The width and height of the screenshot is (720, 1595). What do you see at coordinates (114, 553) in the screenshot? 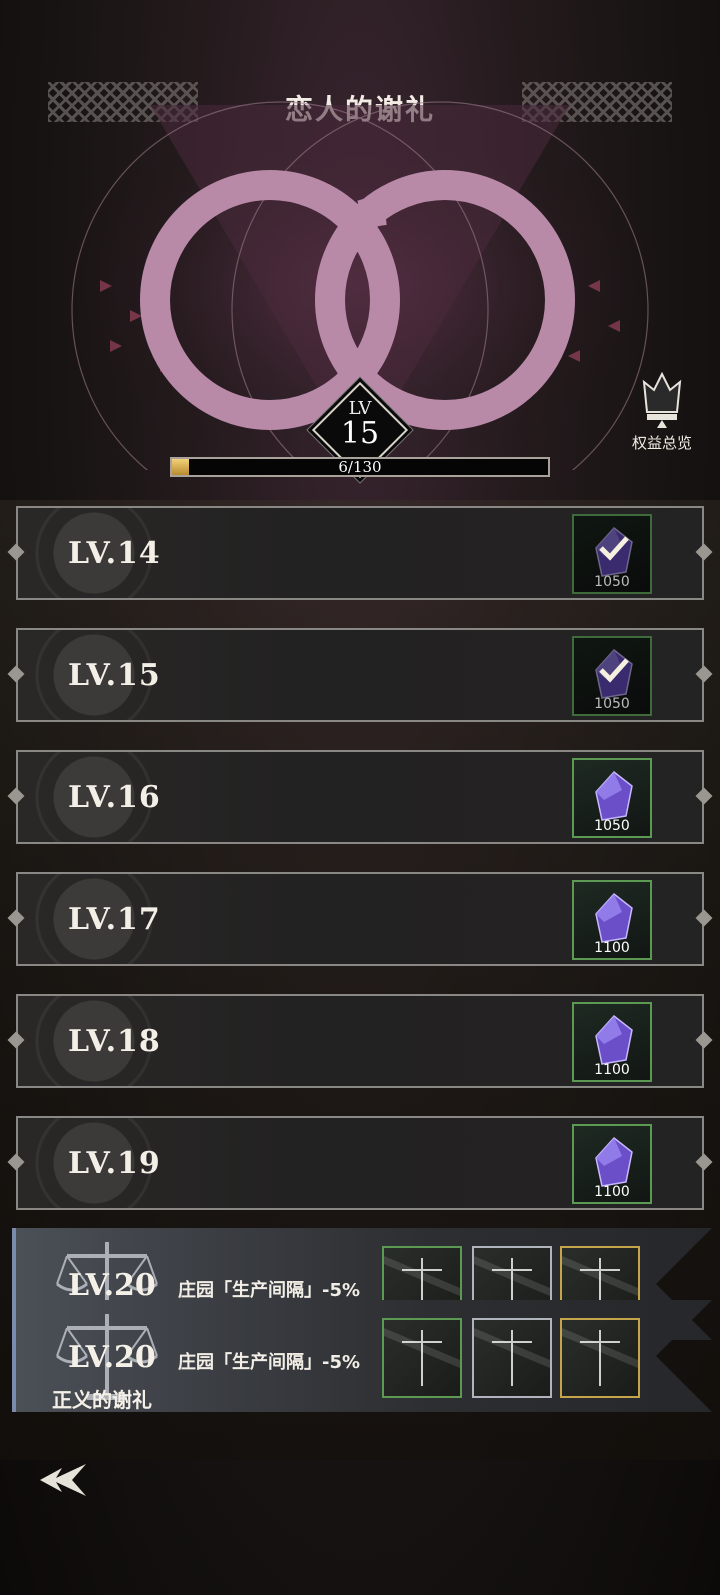
I see `level-label: LV.14` at bounding box center [114, 553].